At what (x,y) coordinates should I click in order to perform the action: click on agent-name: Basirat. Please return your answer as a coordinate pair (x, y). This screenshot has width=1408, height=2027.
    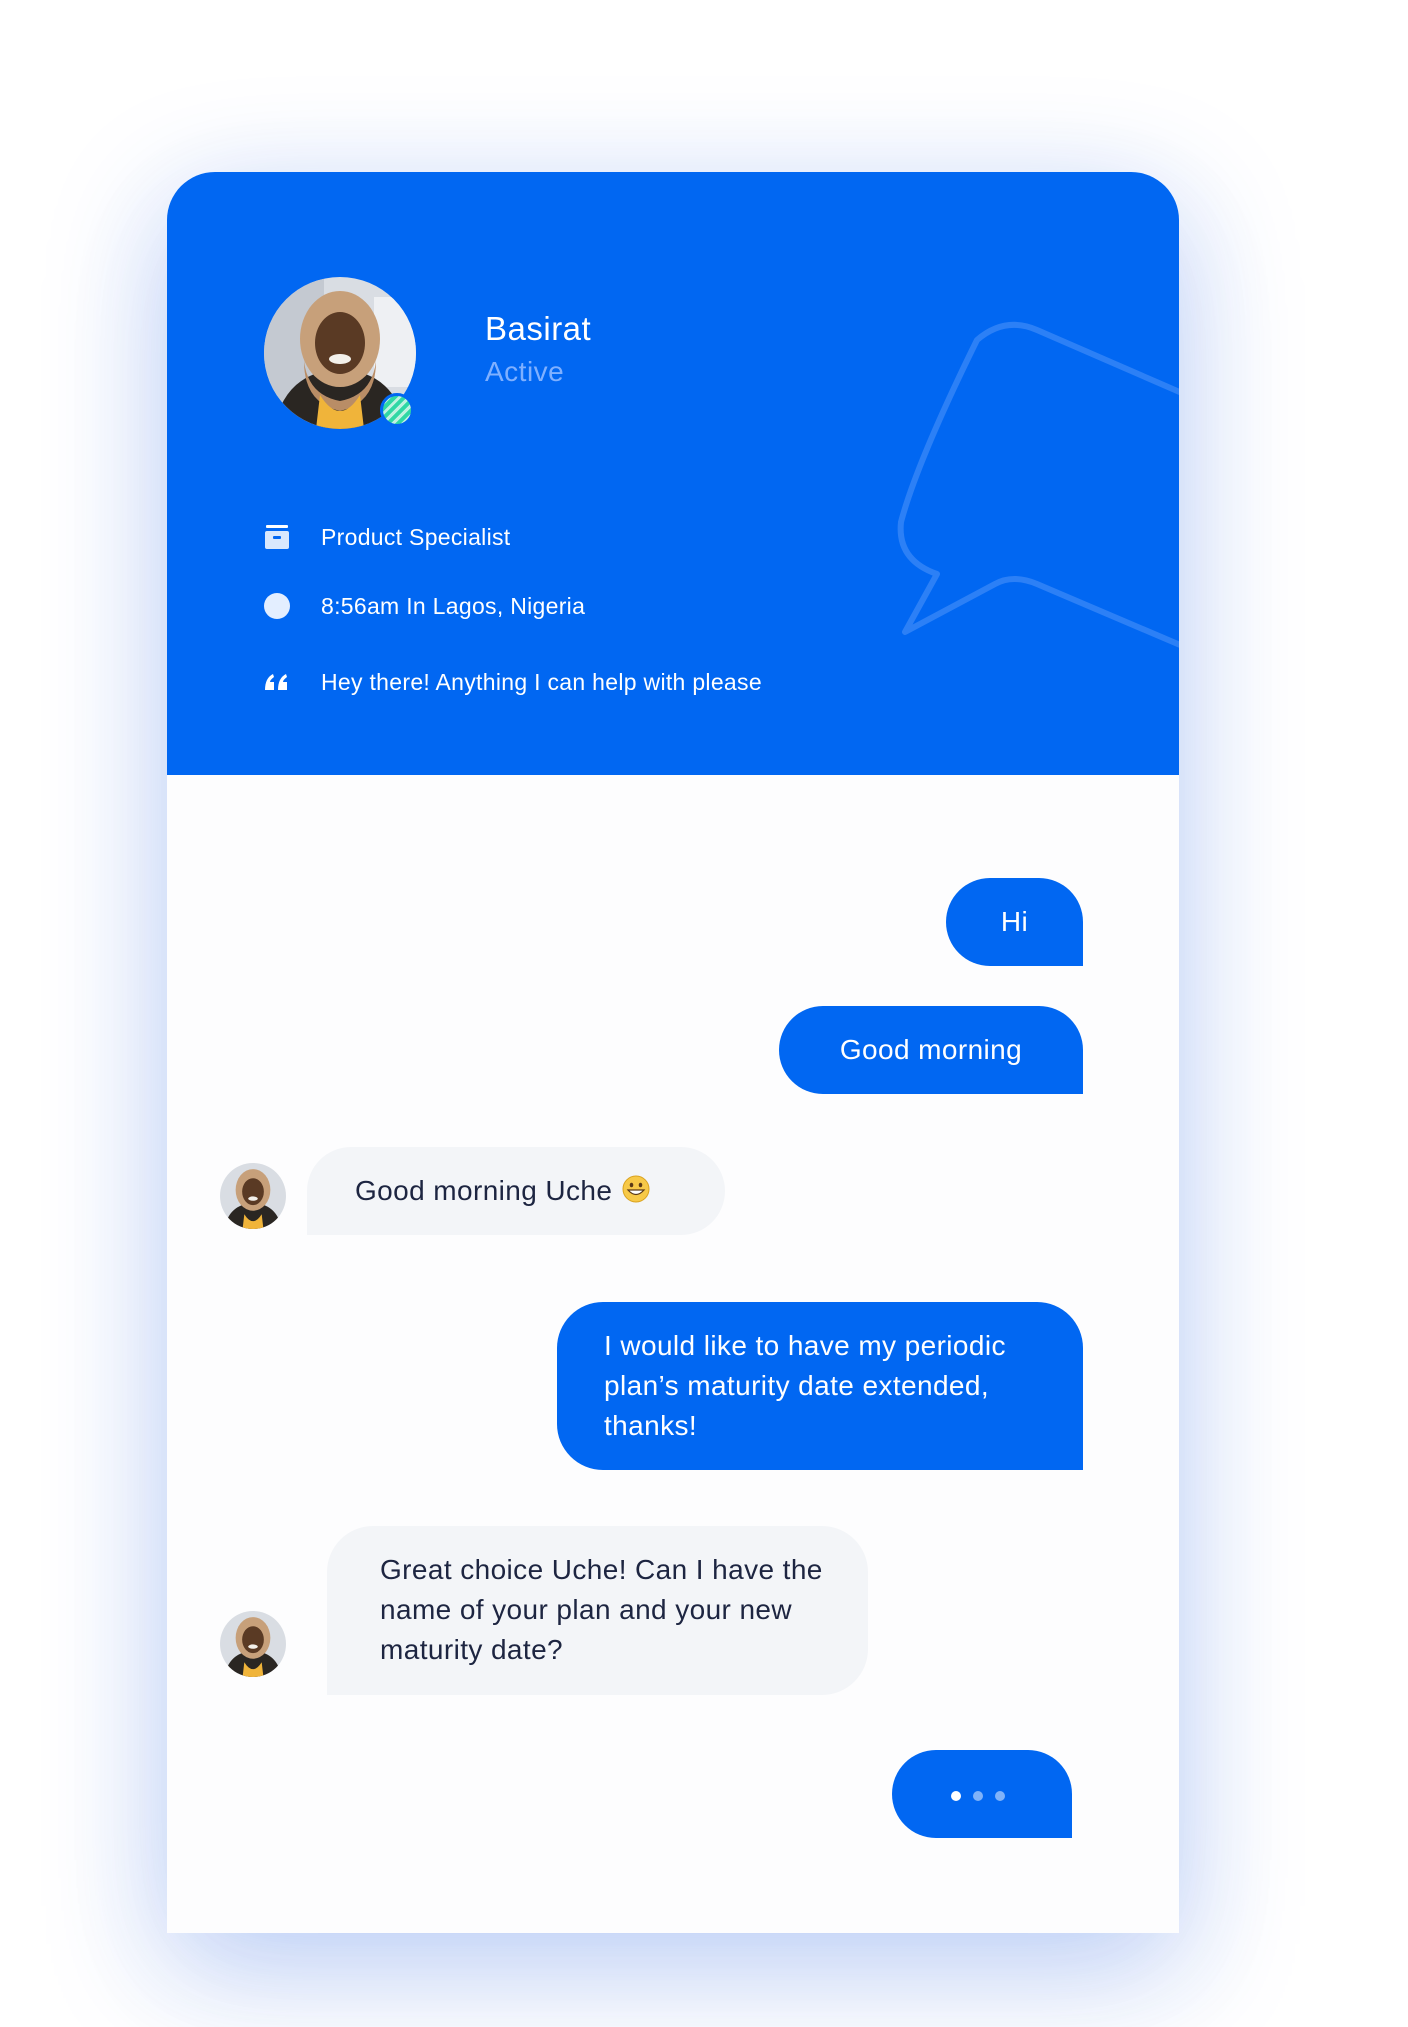
    Looking at the image, I should click on (538, 328).